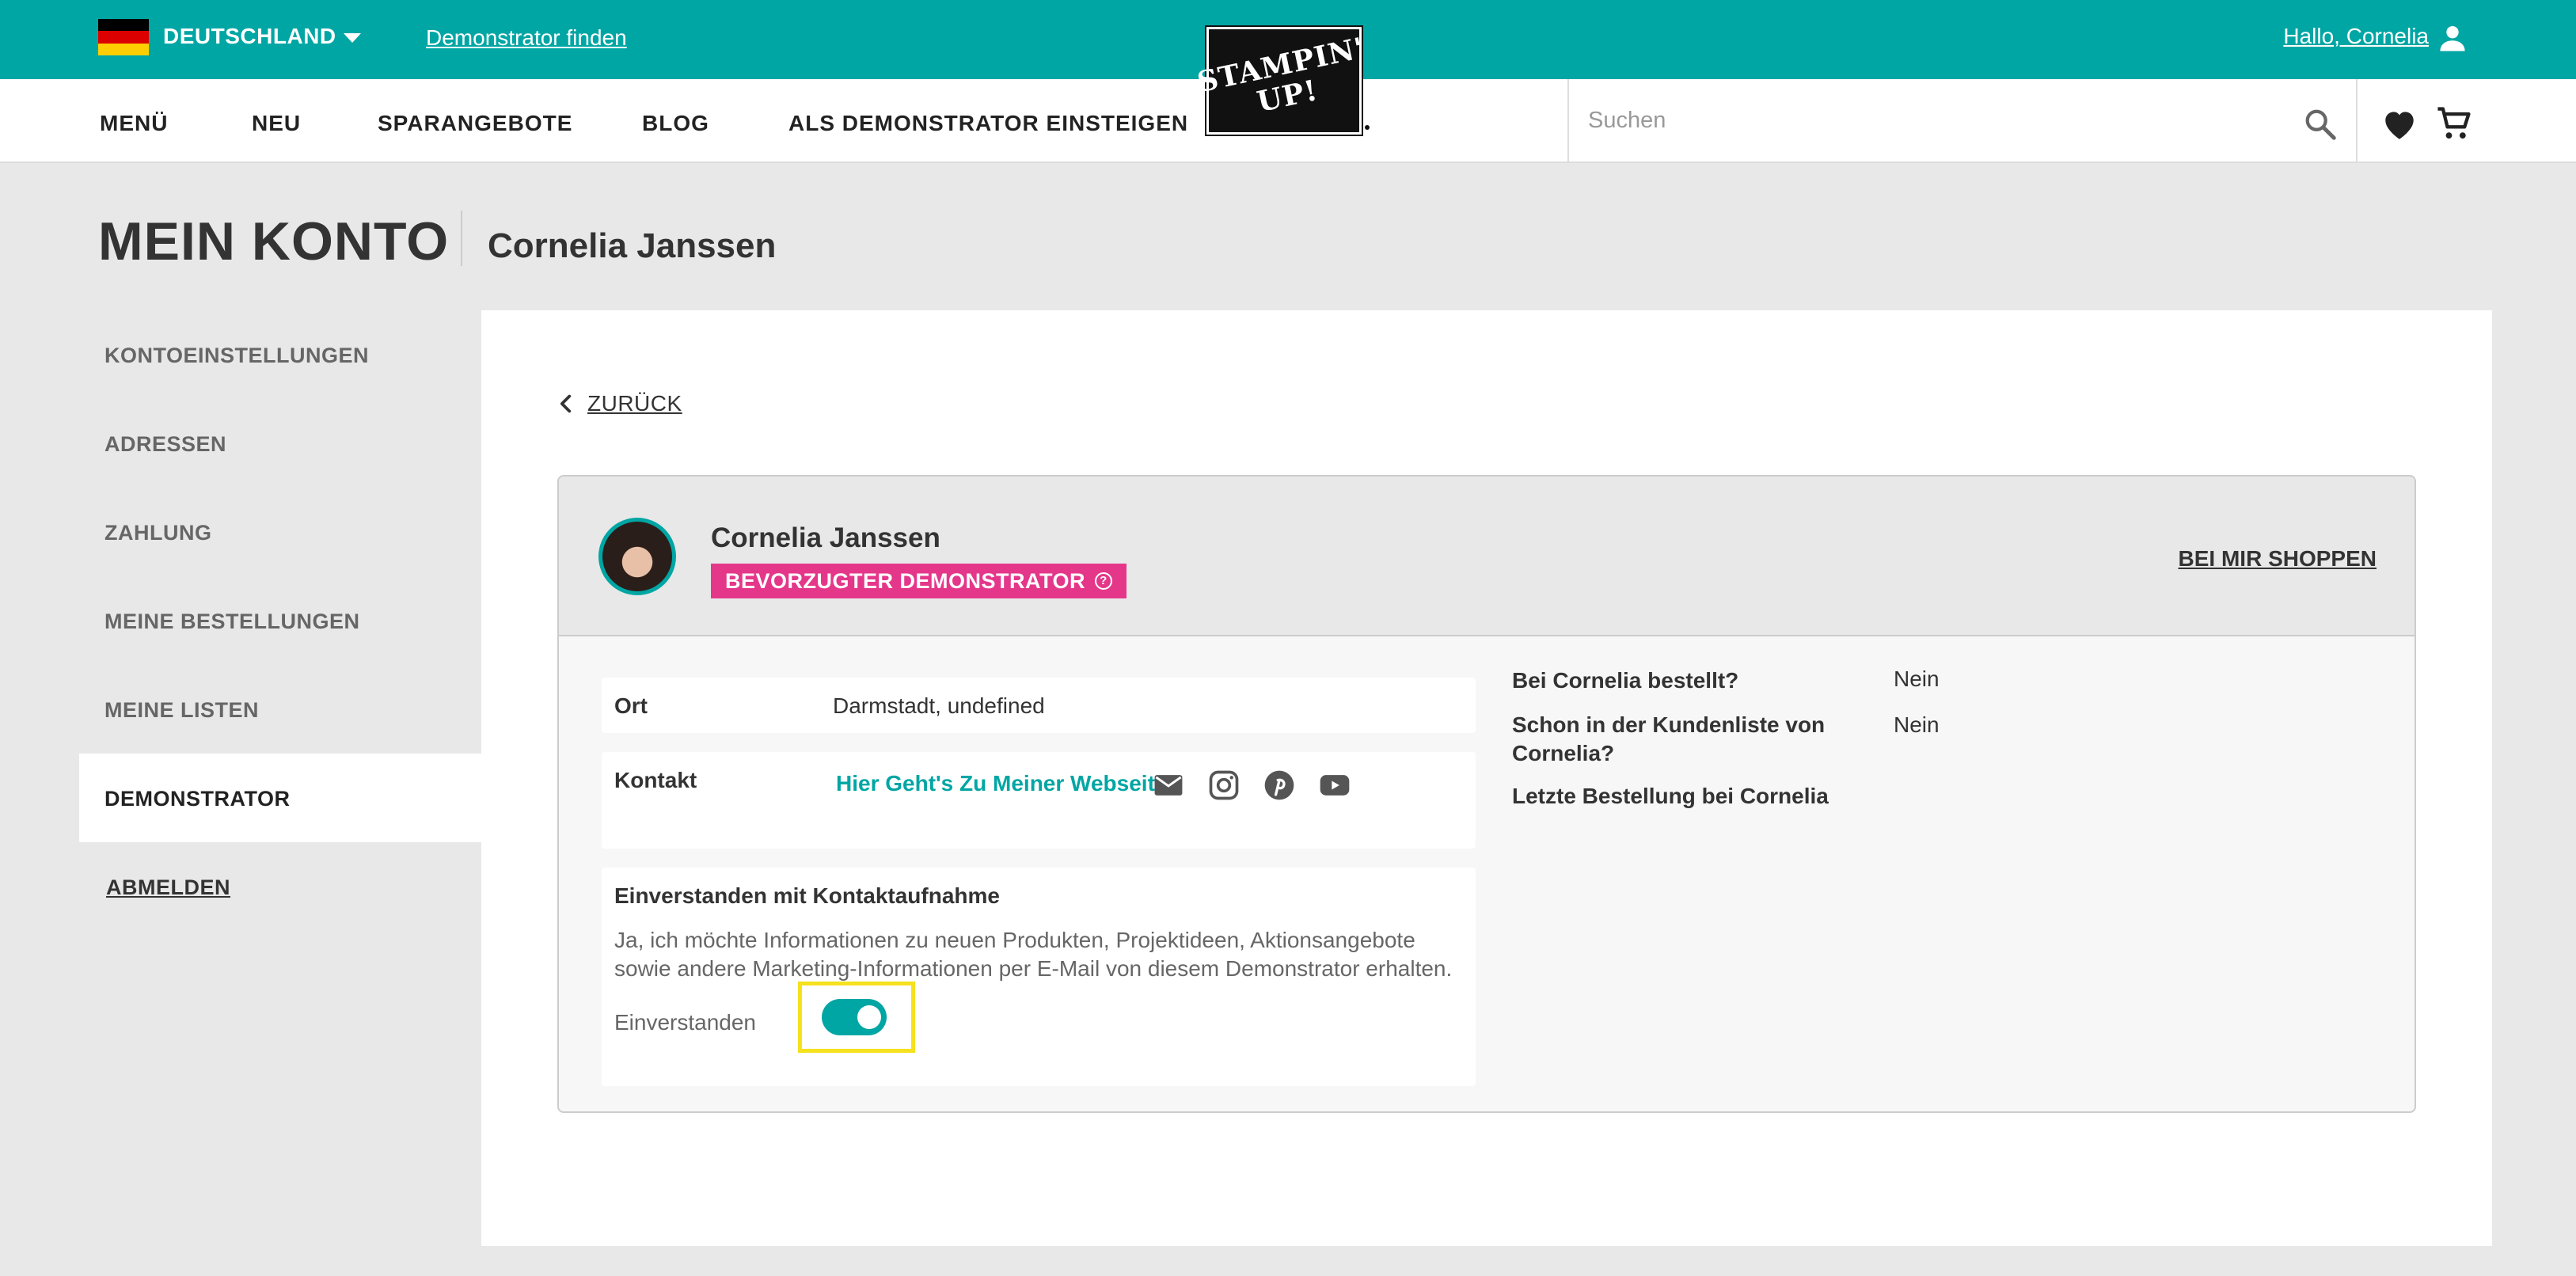  What do you see at coordinates (685, 1022) in the screenshot?
I see `consent-label: Einverstanden` at bounding box center [685, 1022].